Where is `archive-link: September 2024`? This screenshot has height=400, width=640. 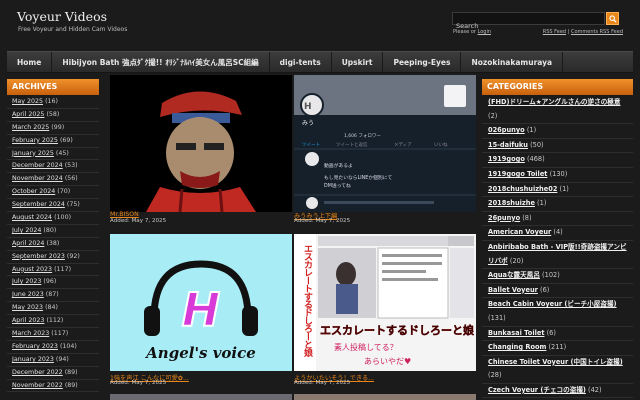 archive-link: September 2024 is located at coordinates (38, 204).